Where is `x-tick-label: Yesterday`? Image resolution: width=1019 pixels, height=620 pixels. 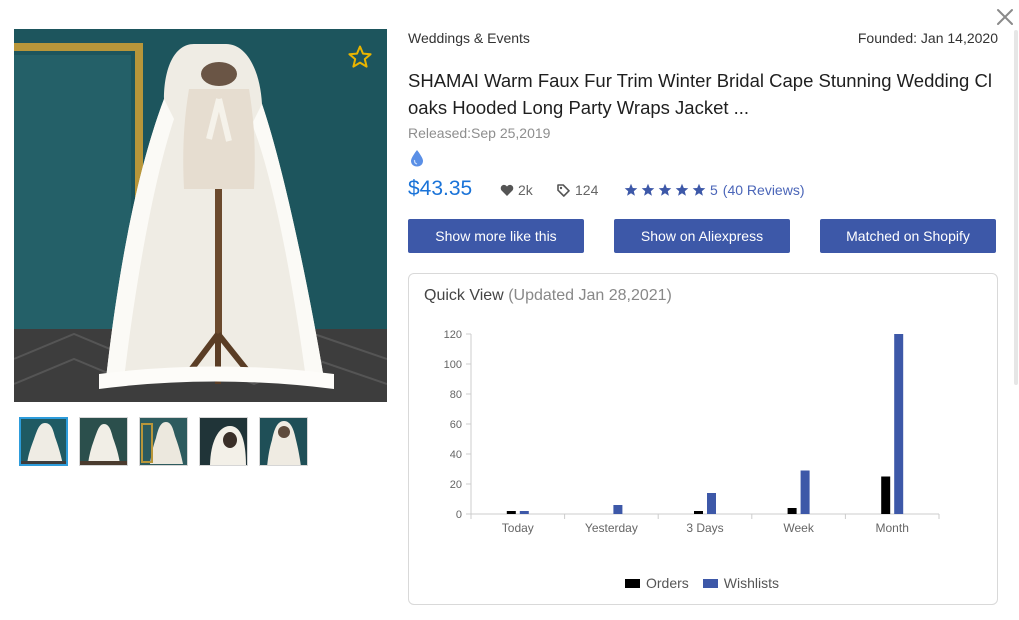 x-tick-label: Yesterday is located at coordinates (611, 528).